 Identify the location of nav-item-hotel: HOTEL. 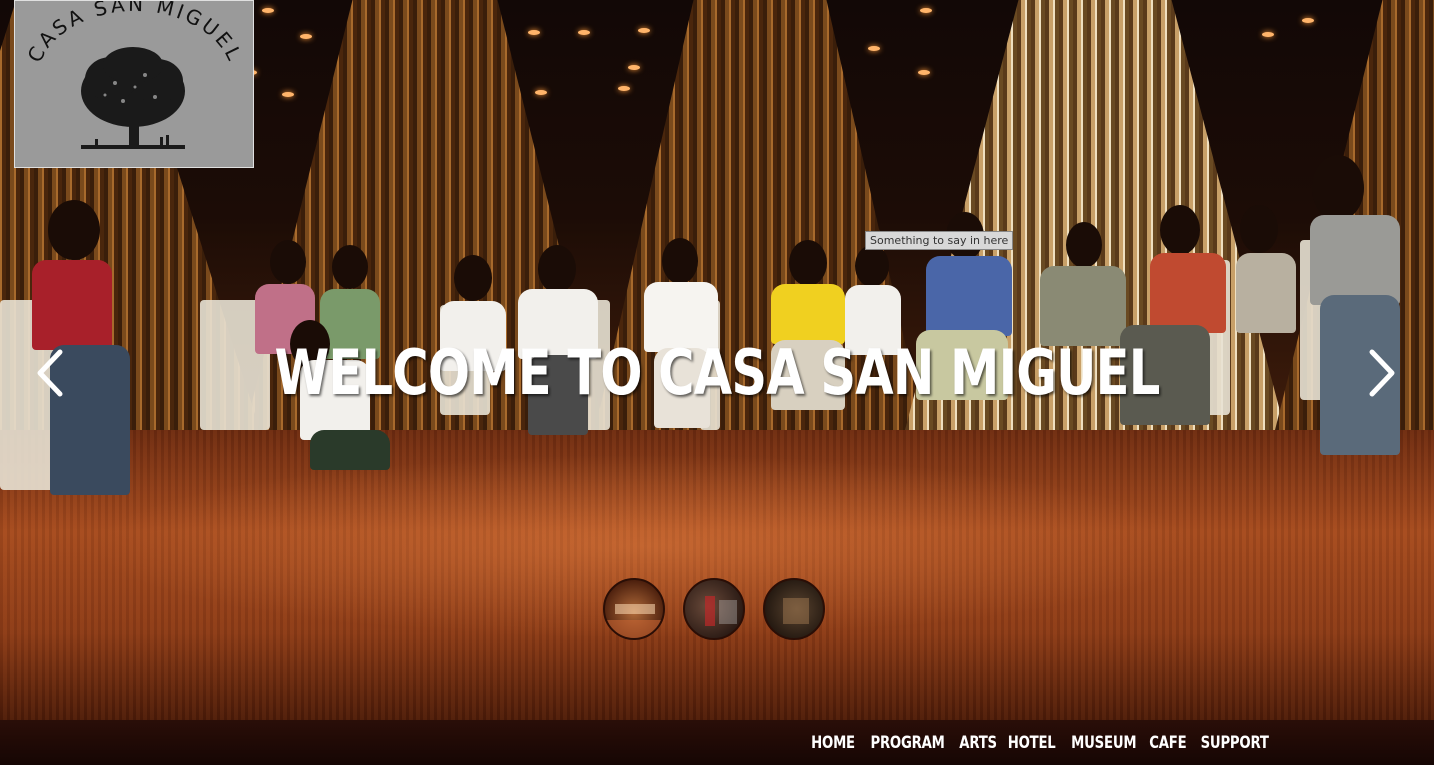
(1032, 743).